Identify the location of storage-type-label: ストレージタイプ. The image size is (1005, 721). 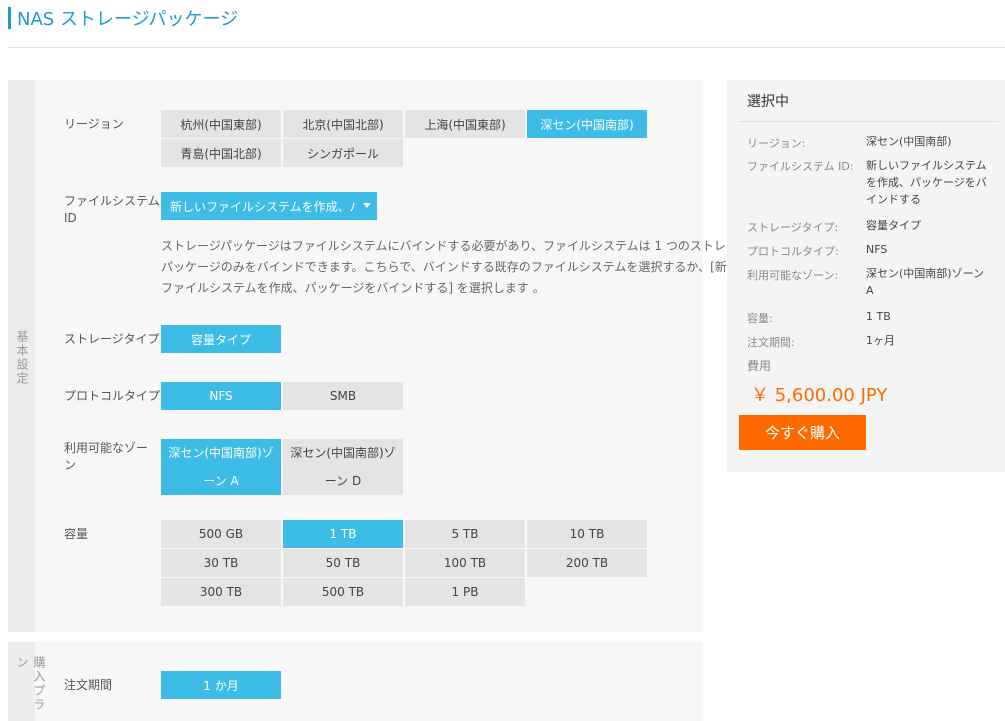
(112, 339).